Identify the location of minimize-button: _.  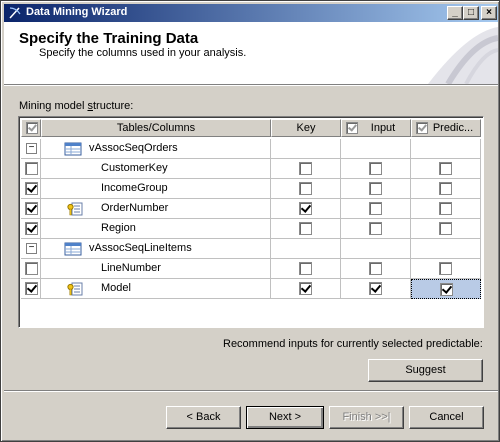
(455, 13).